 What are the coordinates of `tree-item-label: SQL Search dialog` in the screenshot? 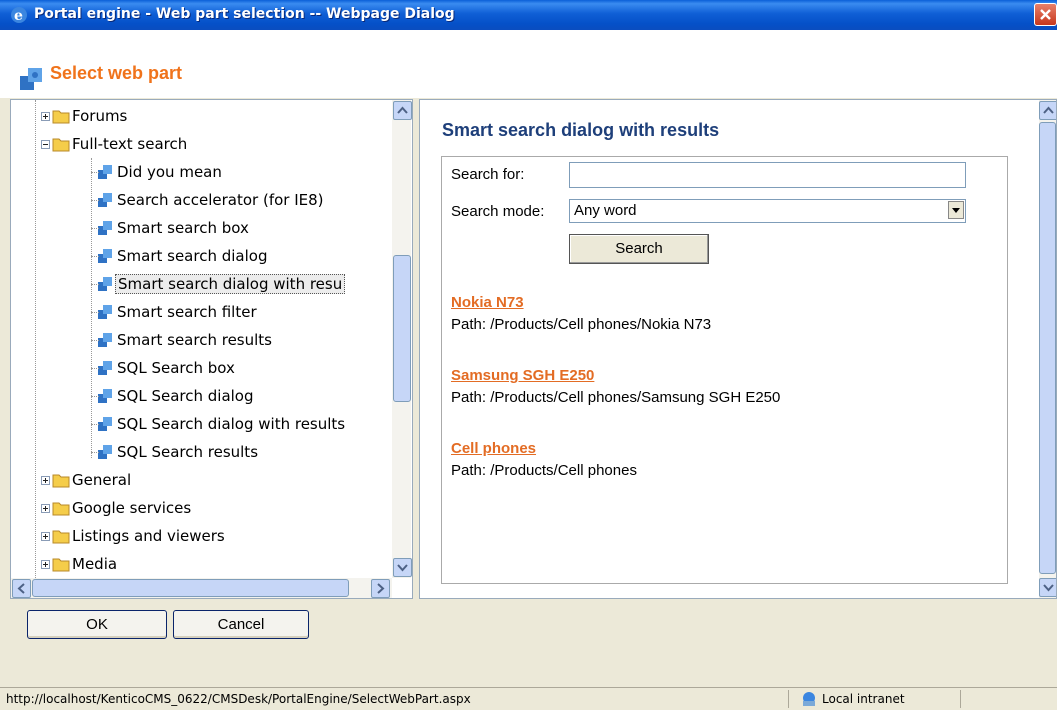 It's located at (185, 396).